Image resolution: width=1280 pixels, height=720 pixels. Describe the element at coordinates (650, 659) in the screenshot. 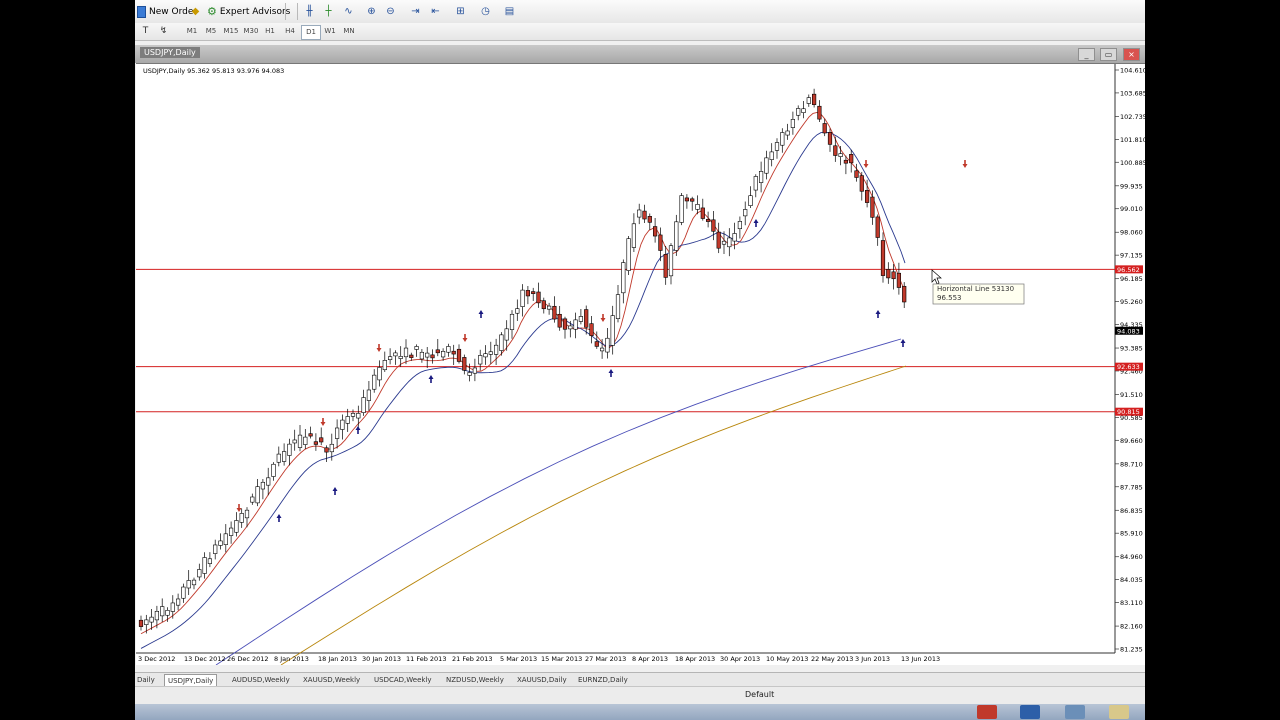

I see `date-axis-label: 8 Apr 2013` at that location.